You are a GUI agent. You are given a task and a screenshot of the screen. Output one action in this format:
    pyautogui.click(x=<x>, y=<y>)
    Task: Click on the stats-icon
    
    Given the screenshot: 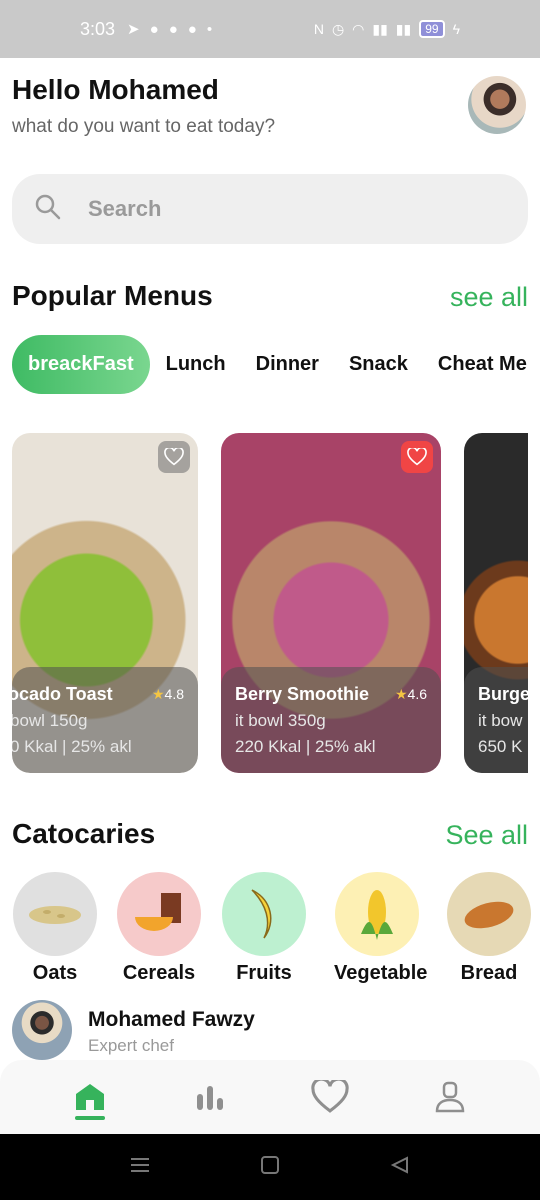 What is the action you would take?
    pyautogui.click(x=210, y=1098)
    